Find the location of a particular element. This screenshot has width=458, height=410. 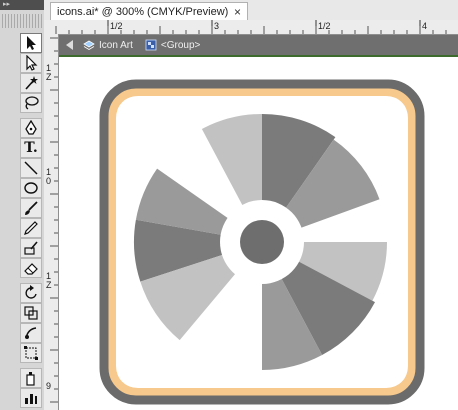

hollow-arrow-icon is located at coordinates (32, 63).